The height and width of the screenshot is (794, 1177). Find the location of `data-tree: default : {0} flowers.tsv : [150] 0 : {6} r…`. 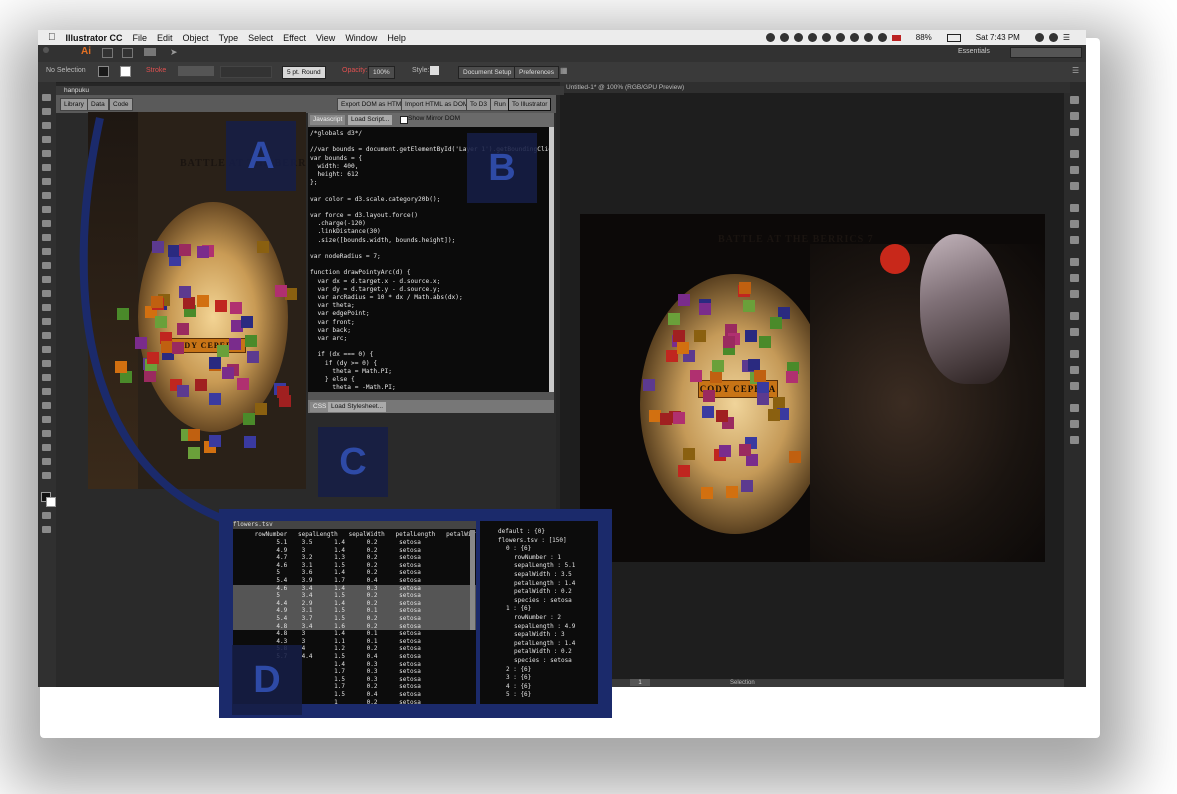

data-tree: default : {0} flowers.tsv : [150] 0 : {6} r… is located at coordinates (539, 612).